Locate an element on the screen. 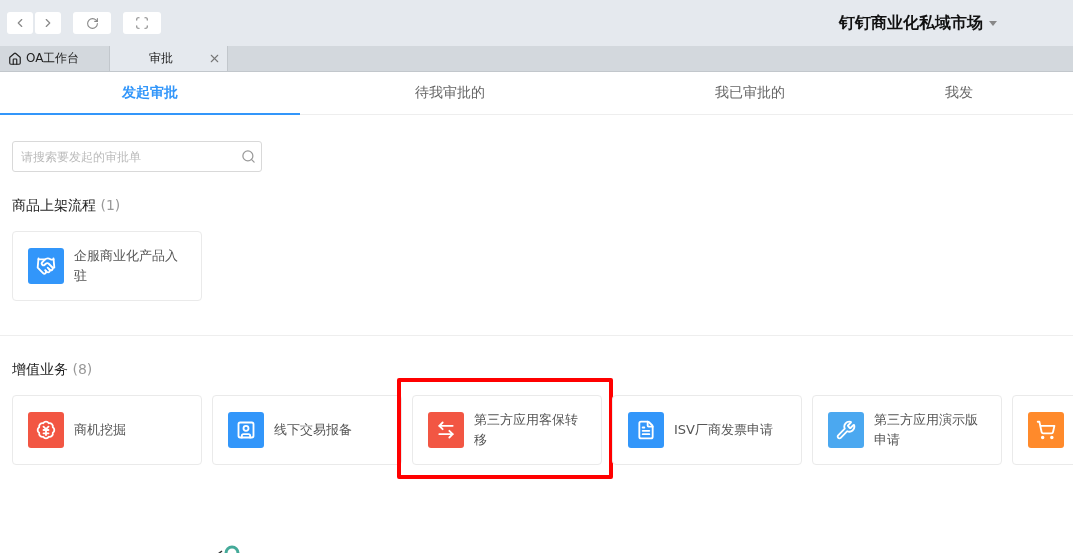  tab: 我发 is located at coordinates (936, 93).